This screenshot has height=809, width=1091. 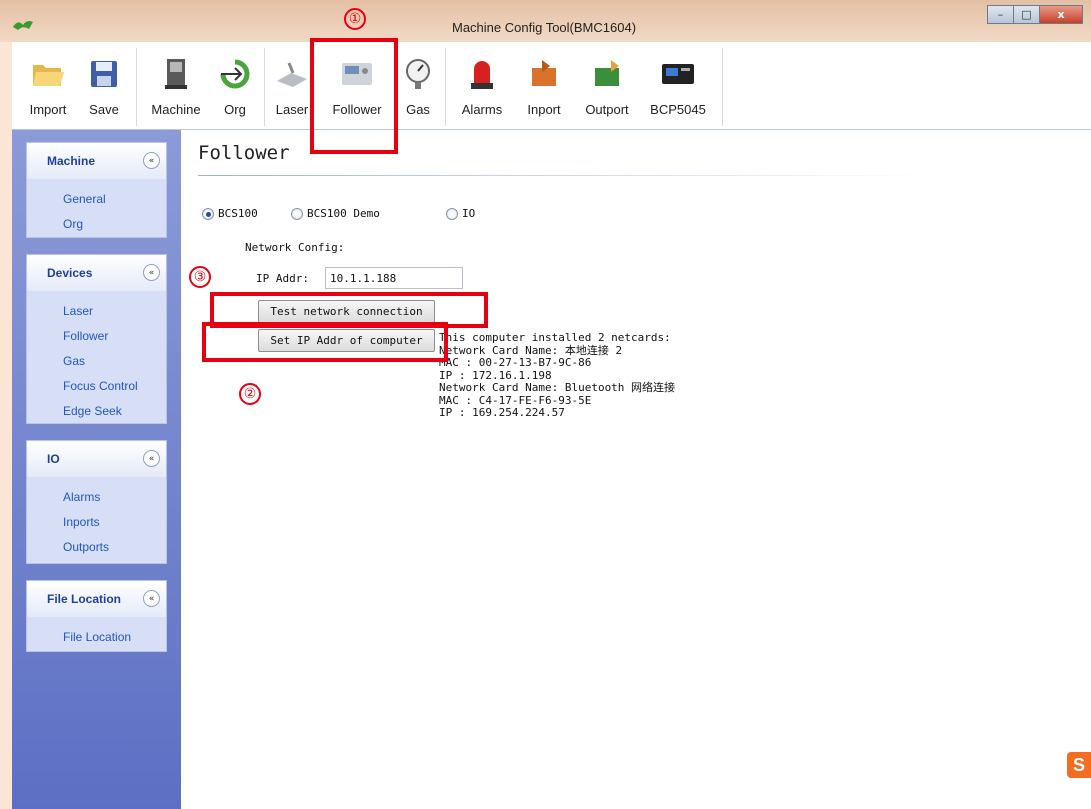 I want to click on sidebar-group-file-location: File Location « File Location, so click(x=96, y=616).